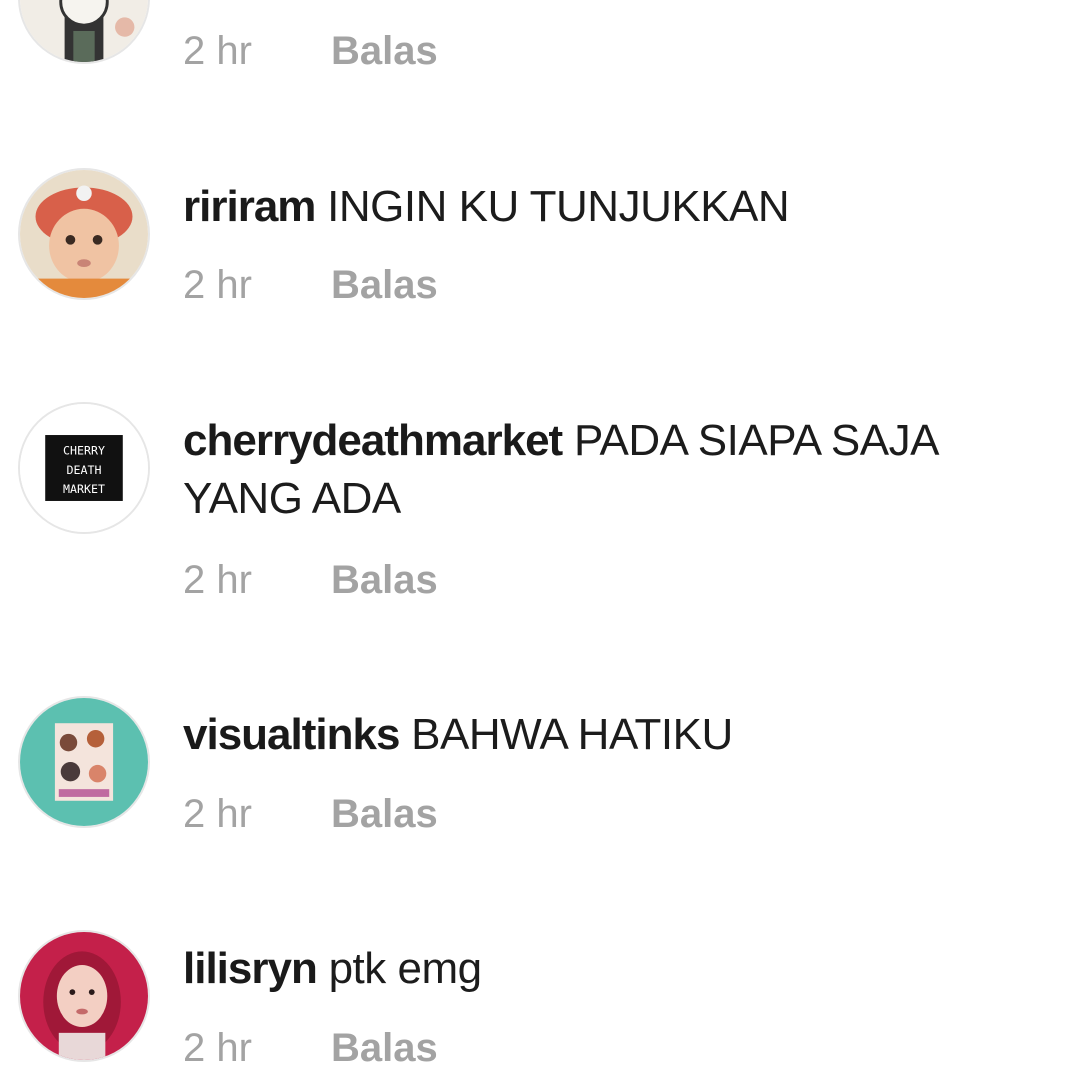 Image resolution: width=1079 pixels, height=1079 pixels. Describe the element at coordinates (291, 734) in the screenshot. I see `username-link: visualtinks` at that location.